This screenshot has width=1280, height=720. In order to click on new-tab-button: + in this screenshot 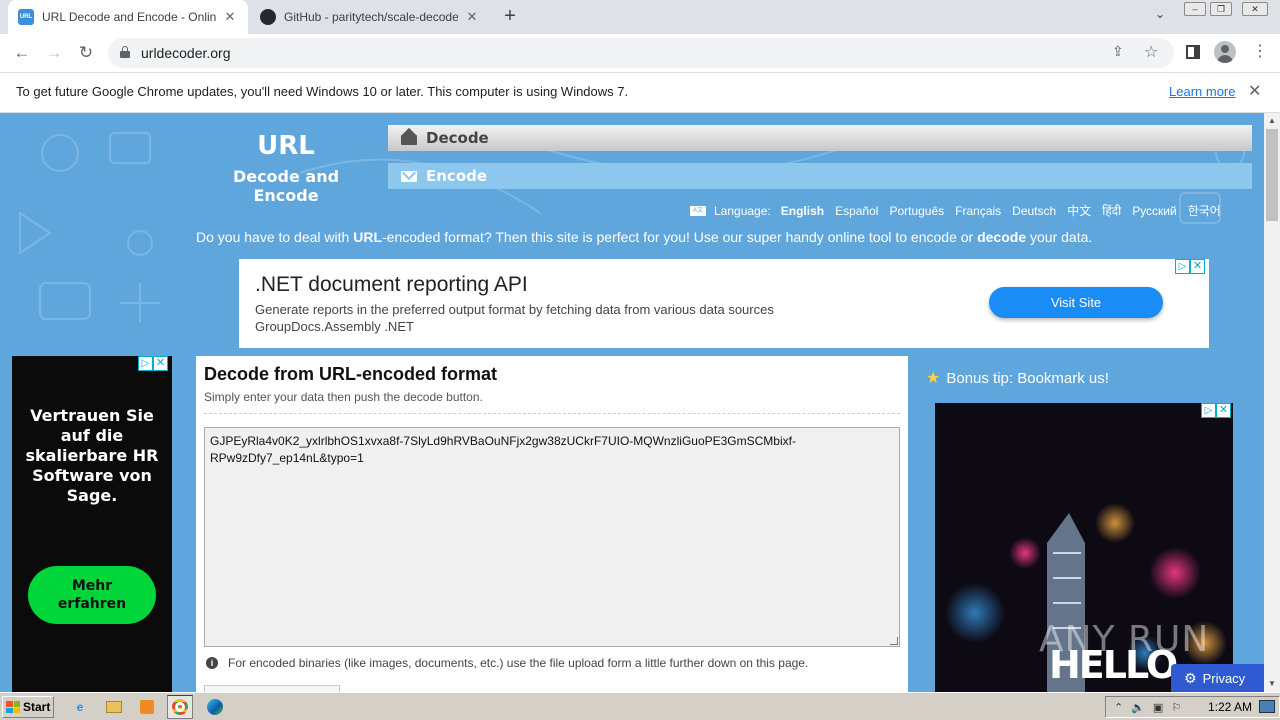, I will do `click(510, 17)`.